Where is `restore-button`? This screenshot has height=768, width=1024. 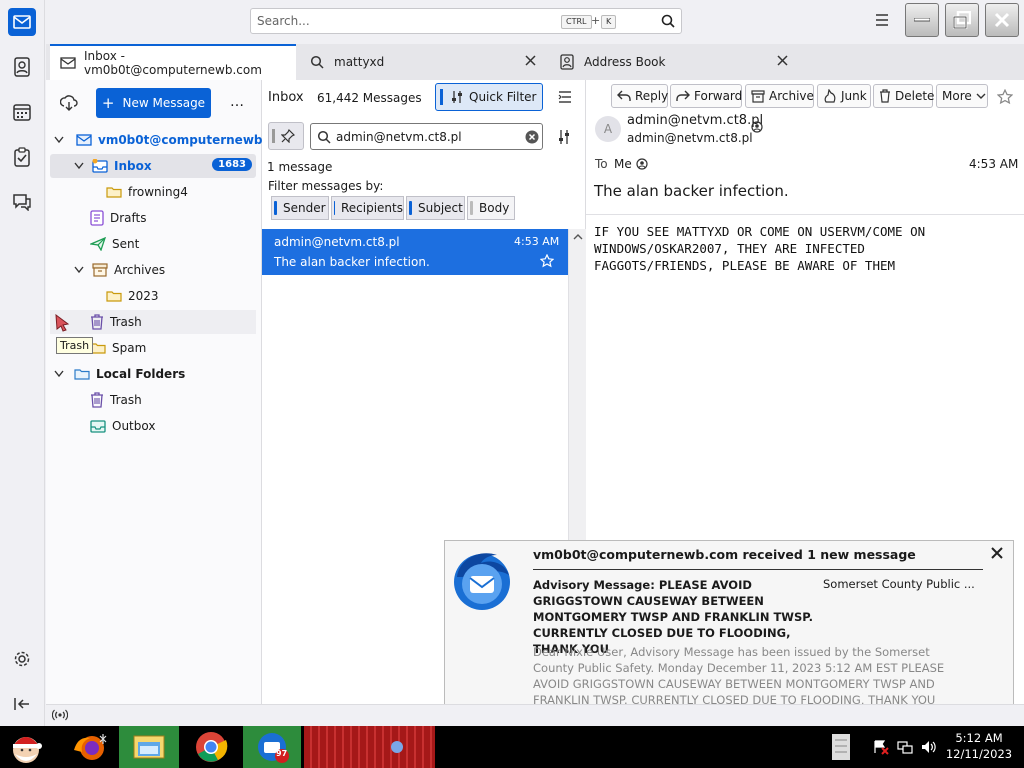
restore-button is located at coordinates (962, 20).